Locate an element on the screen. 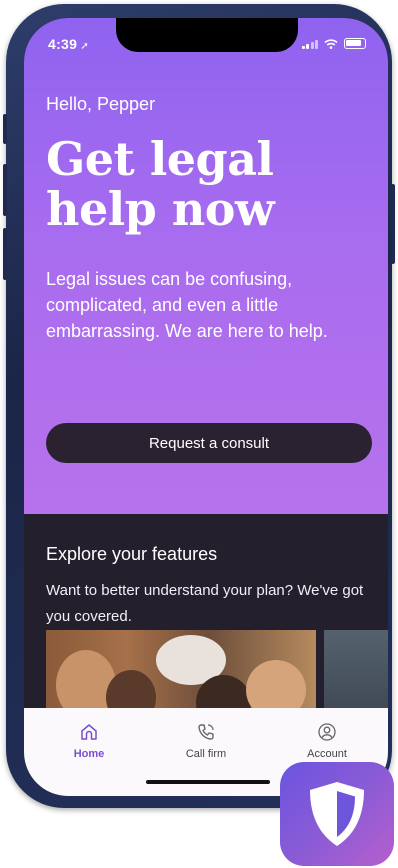 This screenshot has height=868, width=398. phone-side-button is located at coordinates (5, 129).